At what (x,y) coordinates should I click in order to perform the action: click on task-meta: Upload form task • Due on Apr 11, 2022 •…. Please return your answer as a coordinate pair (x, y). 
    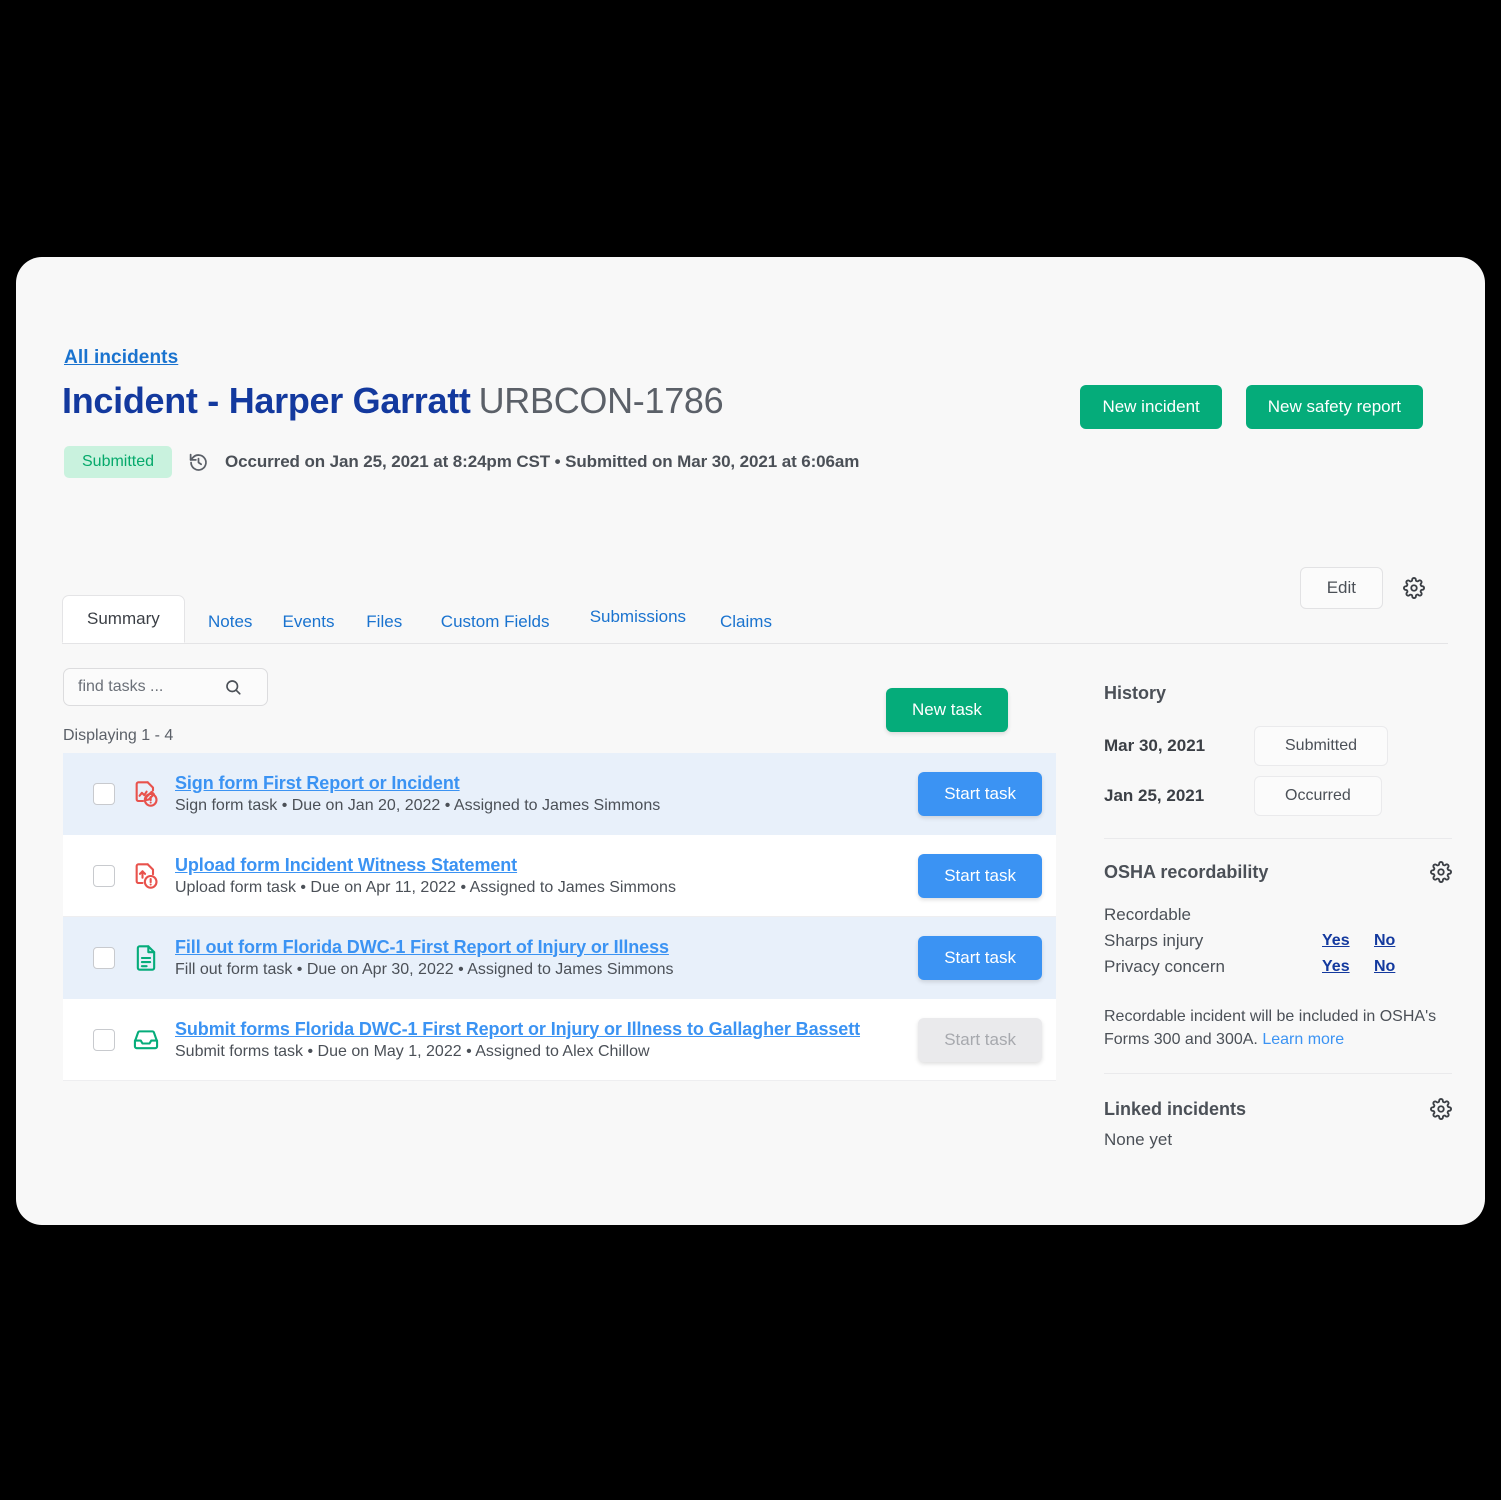
    Looking at the image, I should click on (425, 887).